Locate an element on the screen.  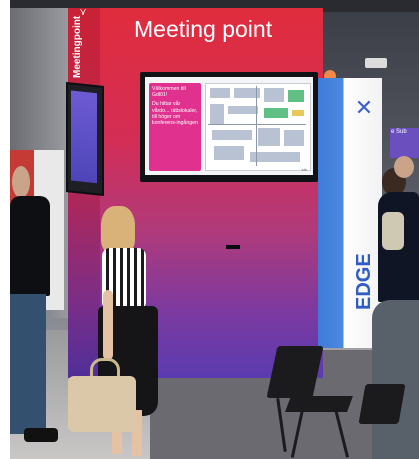
left-monitor-screen is located at coordinates (84, 137).